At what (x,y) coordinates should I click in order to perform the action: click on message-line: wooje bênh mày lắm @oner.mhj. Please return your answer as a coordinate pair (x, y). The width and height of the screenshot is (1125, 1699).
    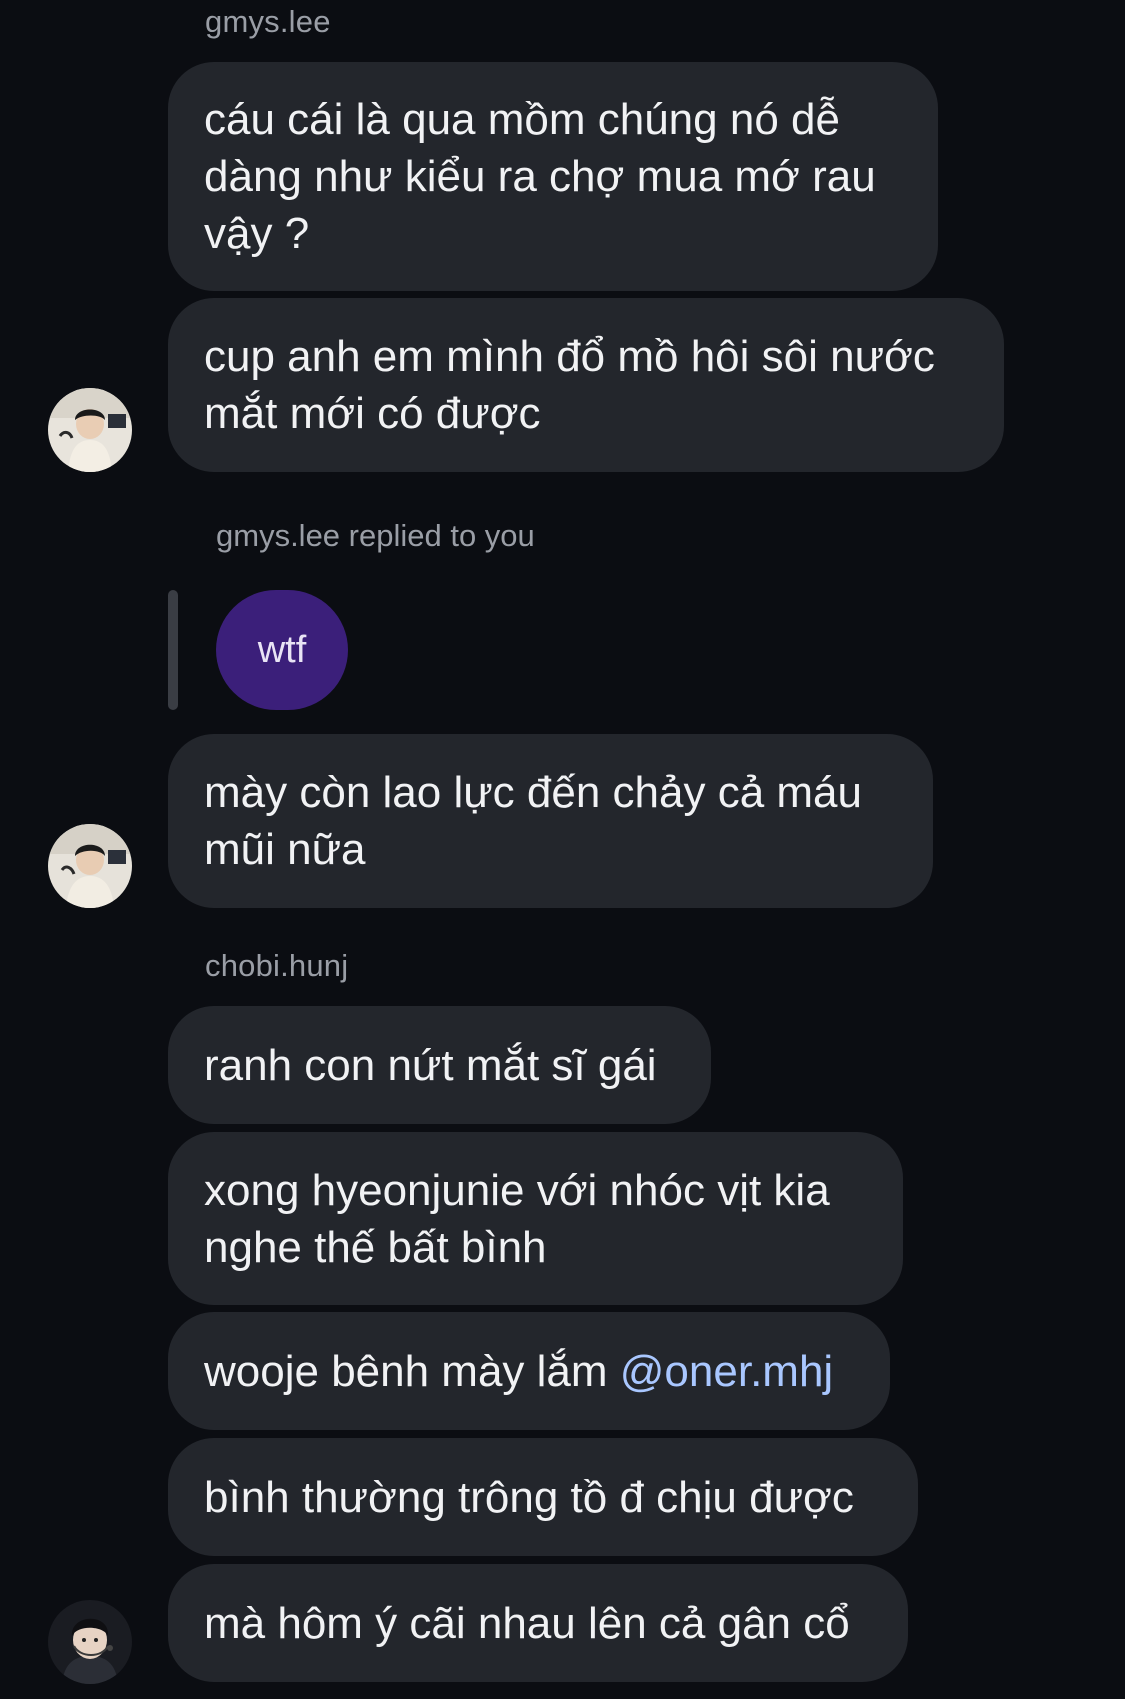
    Looking at the image, I should click on (529, 1371).